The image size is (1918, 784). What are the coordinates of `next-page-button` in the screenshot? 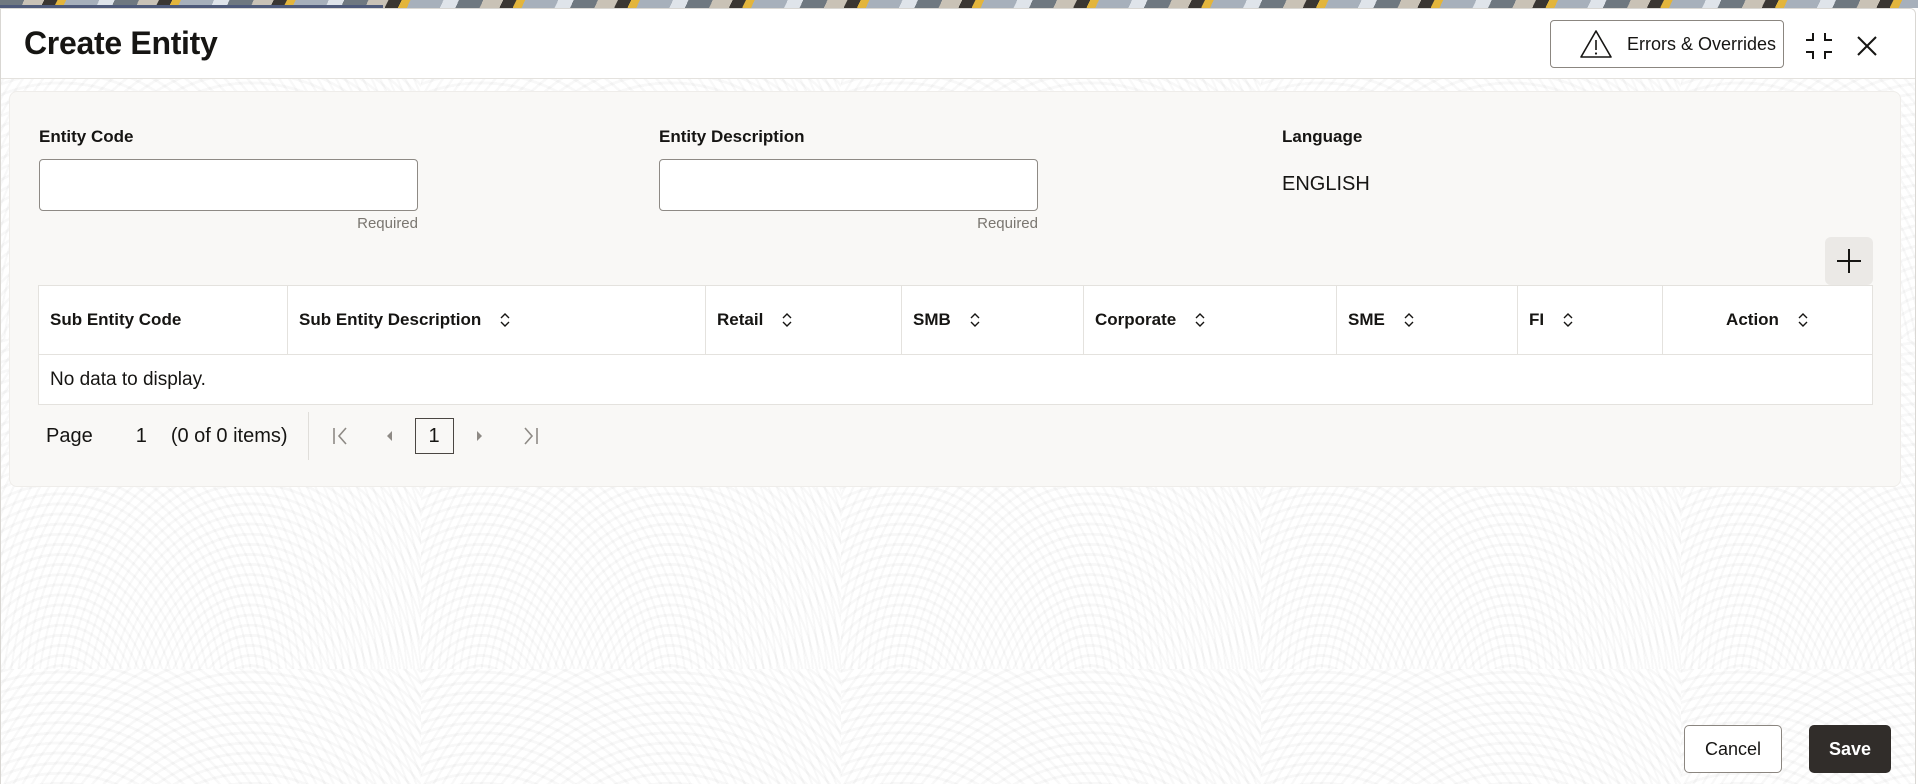 It's located at (480, 436).